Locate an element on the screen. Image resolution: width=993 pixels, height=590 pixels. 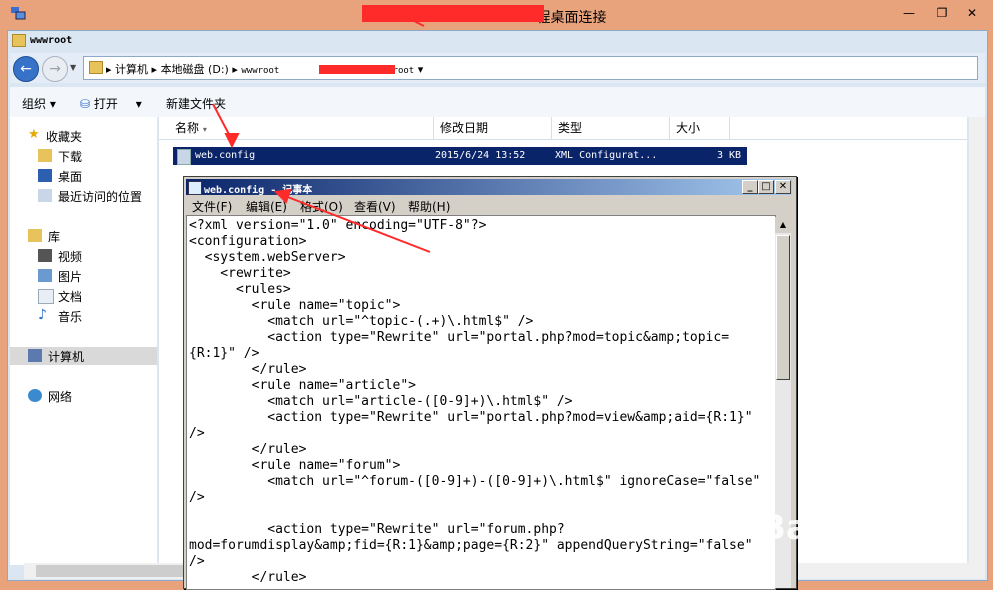
explorer-title-text: wwwroot is located at coordinates (51, 40).